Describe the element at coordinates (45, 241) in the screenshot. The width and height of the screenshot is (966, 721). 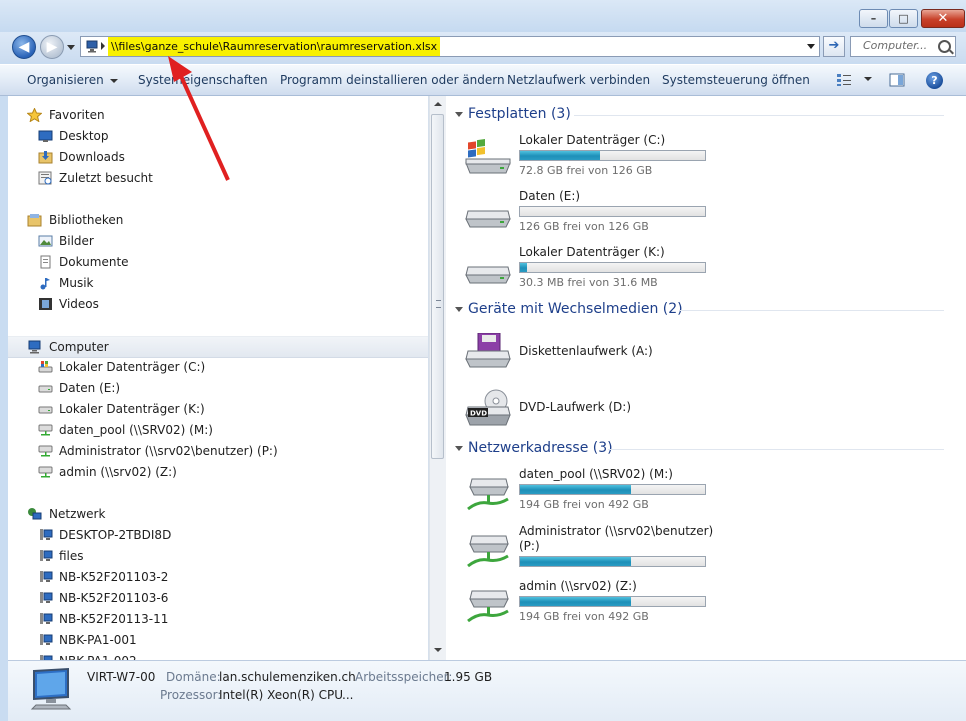
I see `pictures-icon` at that location.